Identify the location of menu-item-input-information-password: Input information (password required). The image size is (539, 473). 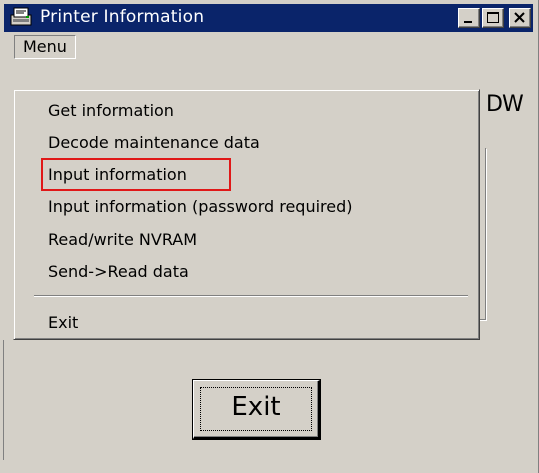
(200, 207).